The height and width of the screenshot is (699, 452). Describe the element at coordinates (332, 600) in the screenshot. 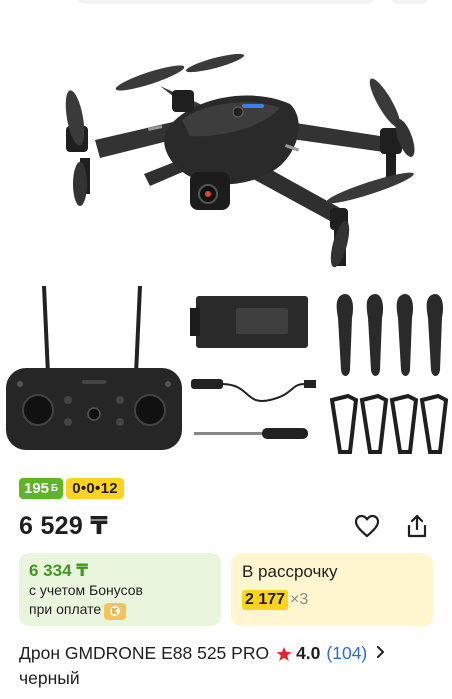

I see `installment-row: 2 177 ×3` at that location.